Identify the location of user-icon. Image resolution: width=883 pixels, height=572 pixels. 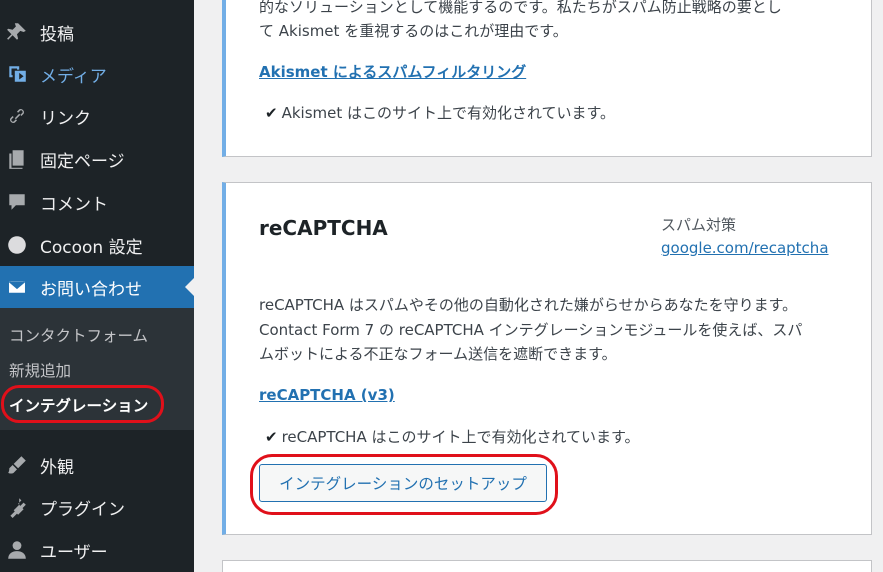
(17, 550).